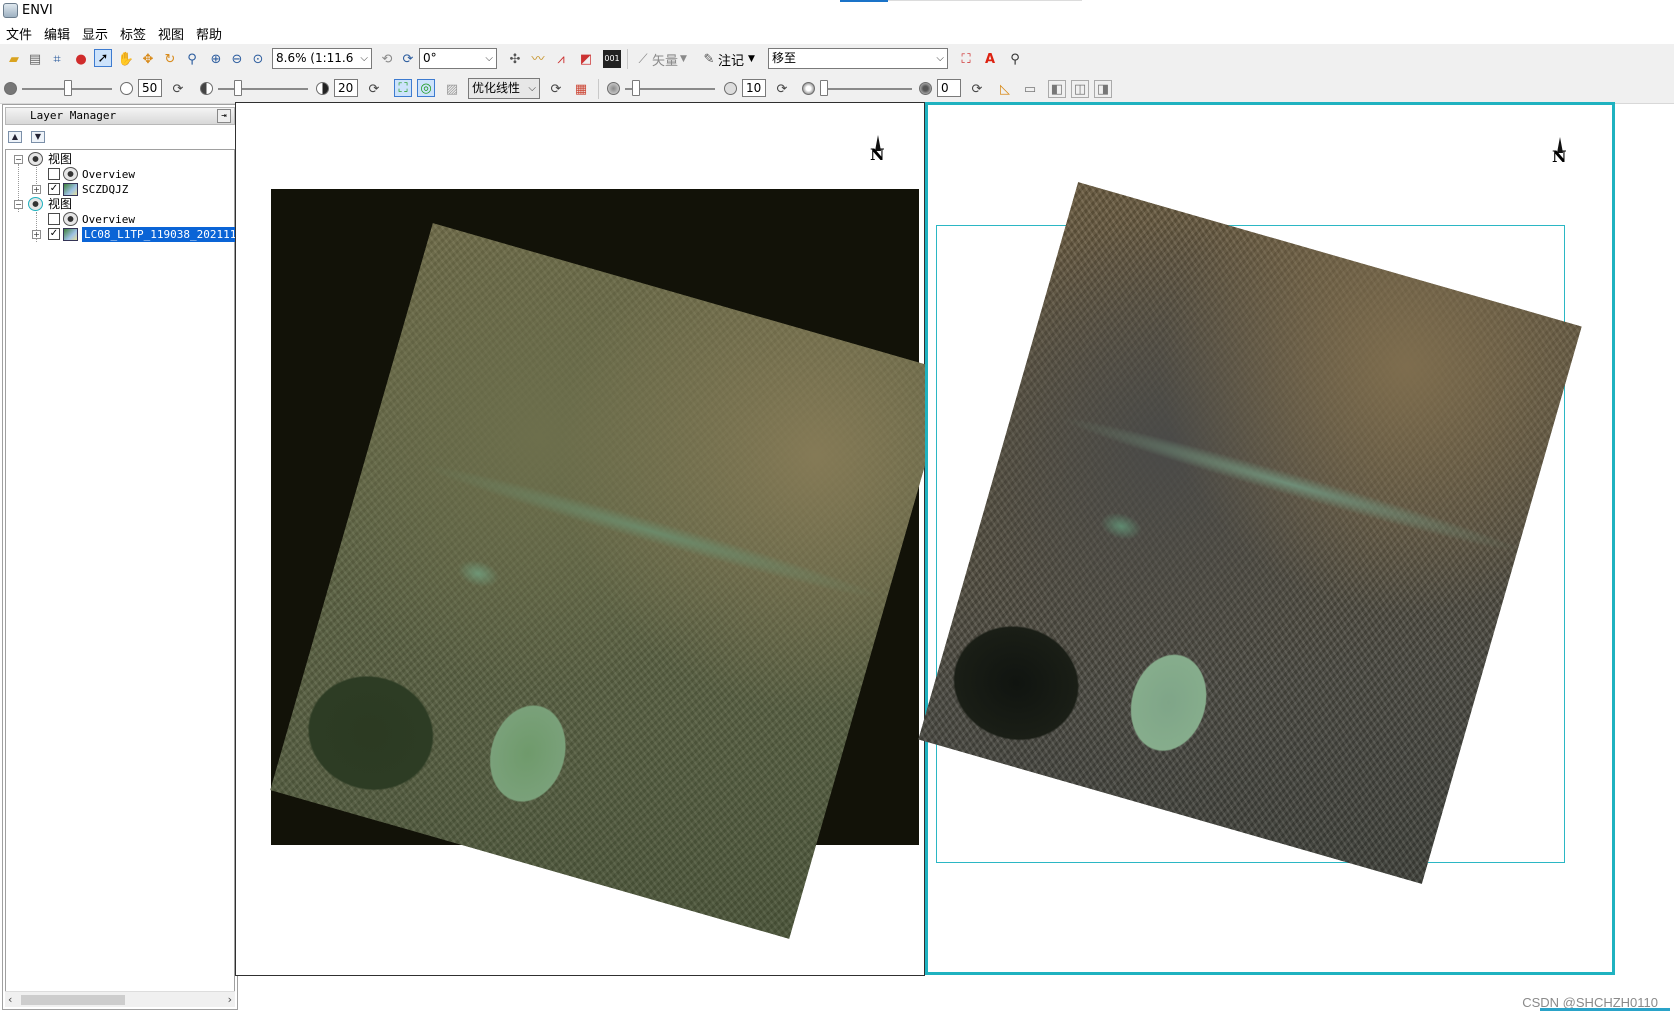  What do you see at coordinates (1057, 89) in the screenshot?
I see `swipe-icon: ◧` at bounding box center [1057, 89].